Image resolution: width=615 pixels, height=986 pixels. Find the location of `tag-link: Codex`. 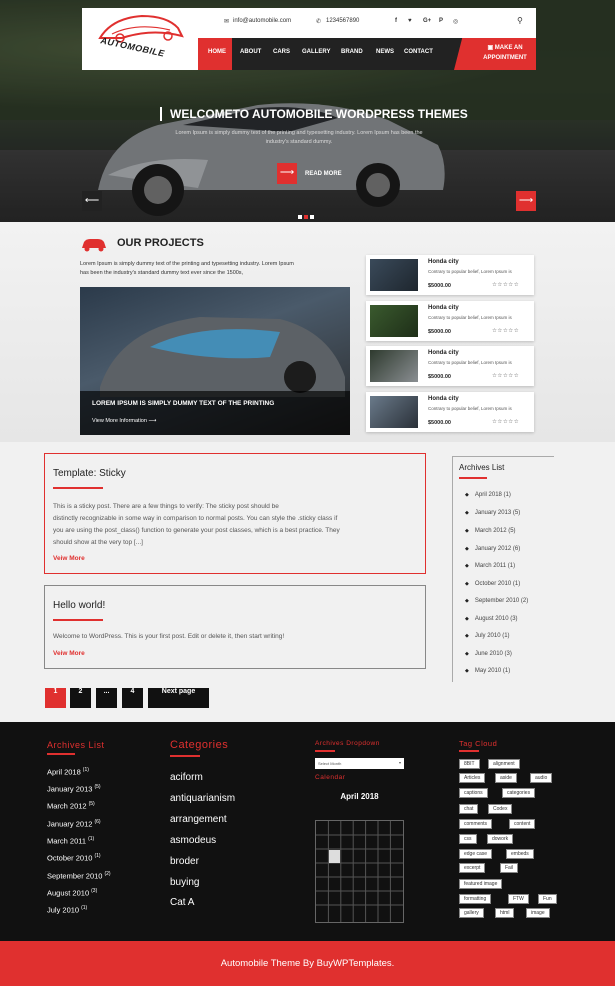

tag-link: Codex is located at coordinates (500, 809).